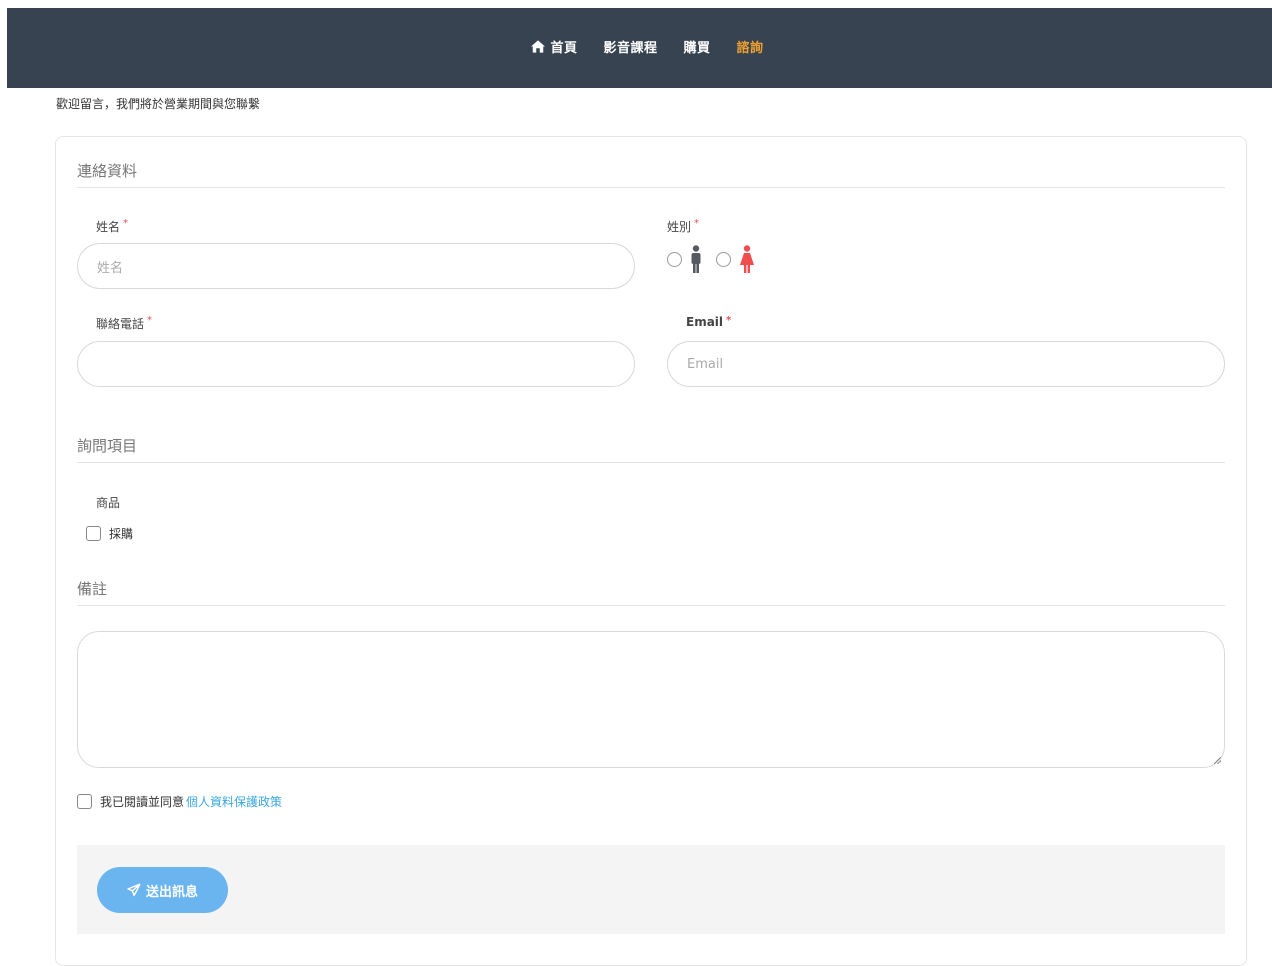 This screenshot has width=1272, height=966. I want to click on paper-plane-icon, so click(134, 890).